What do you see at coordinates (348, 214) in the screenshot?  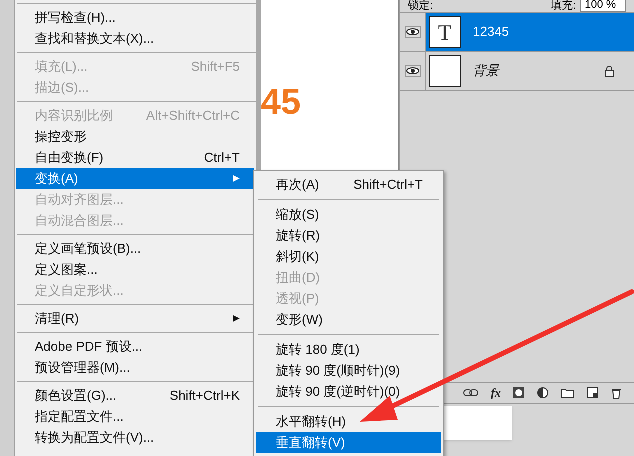 I see `menu-item: 缩放(S)` at bounding box center [348, 214].